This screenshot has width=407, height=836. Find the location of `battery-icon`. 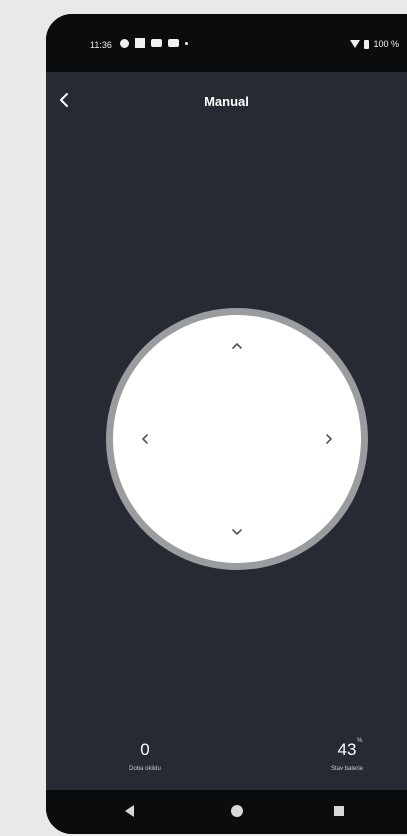

battery-icon is located at coordinates (367, 44).